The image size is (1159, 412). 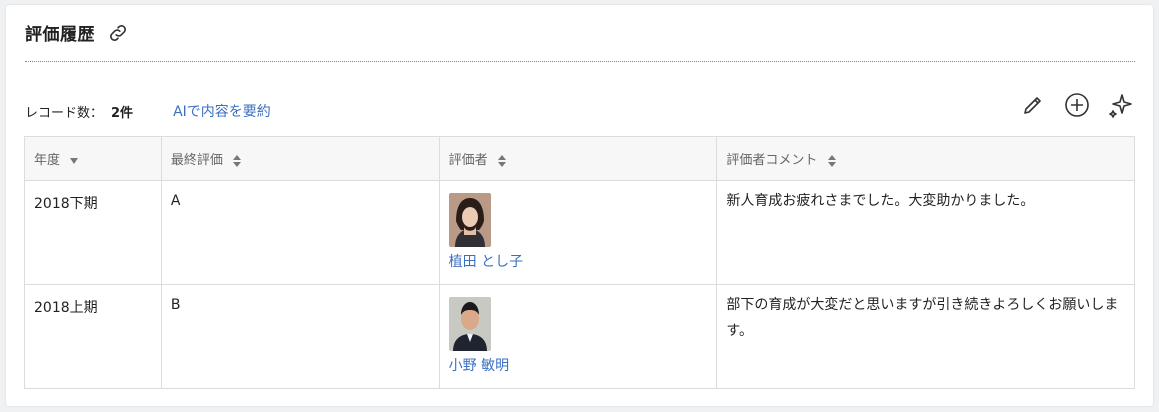 I want to click on table-header-row: 年度 最終評価 評価者 評価者コメント, so click(x=579, y=158).